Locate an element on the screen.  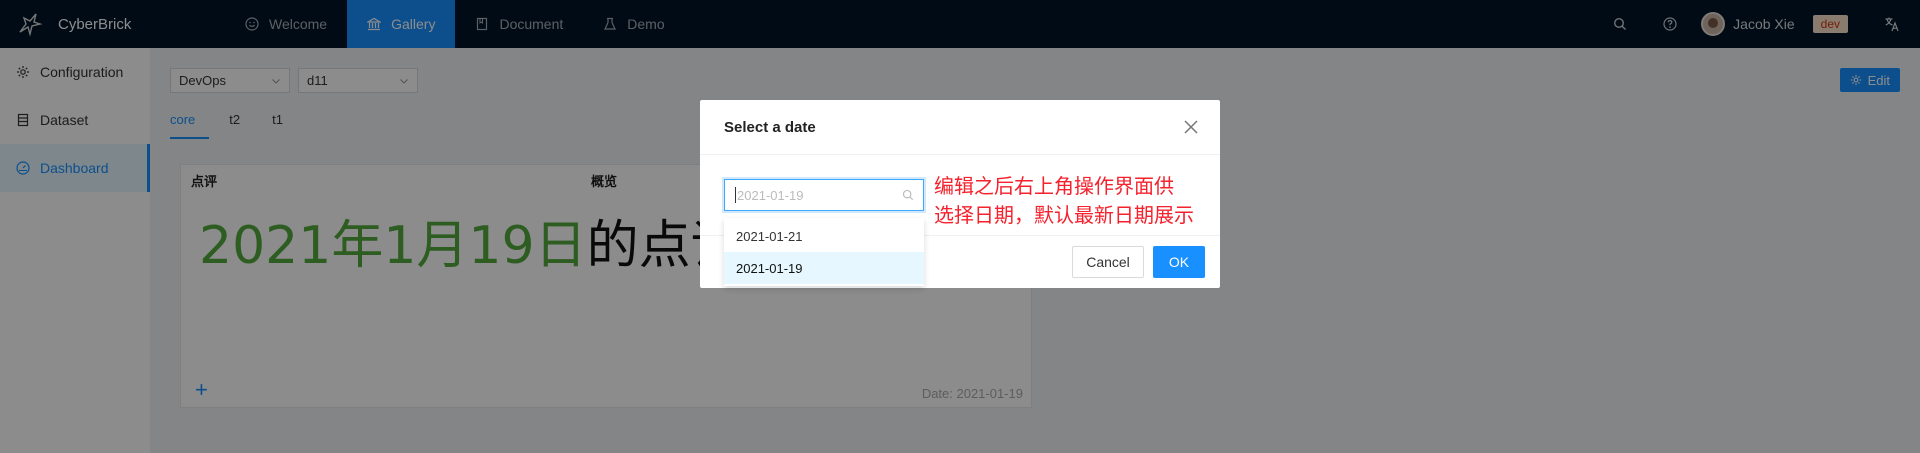
search-icon is located at coordinates (908, 195).